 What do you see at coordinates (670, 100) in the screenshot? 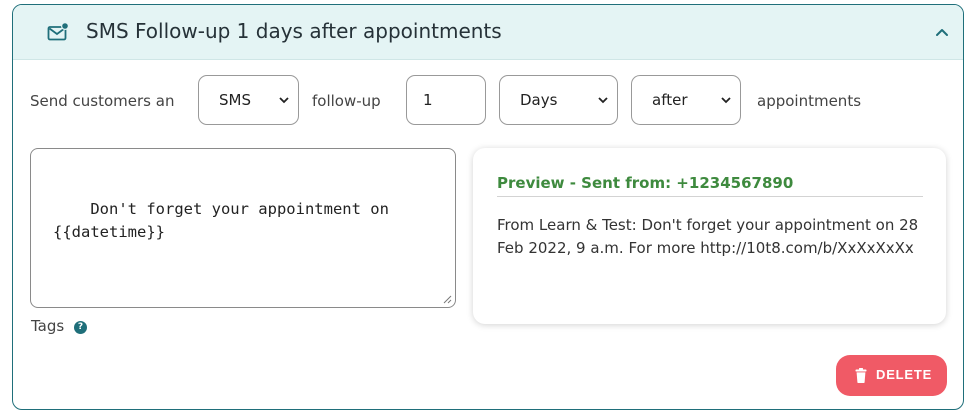
I see `timing-select-value: after` at bounding box center [670, 100].